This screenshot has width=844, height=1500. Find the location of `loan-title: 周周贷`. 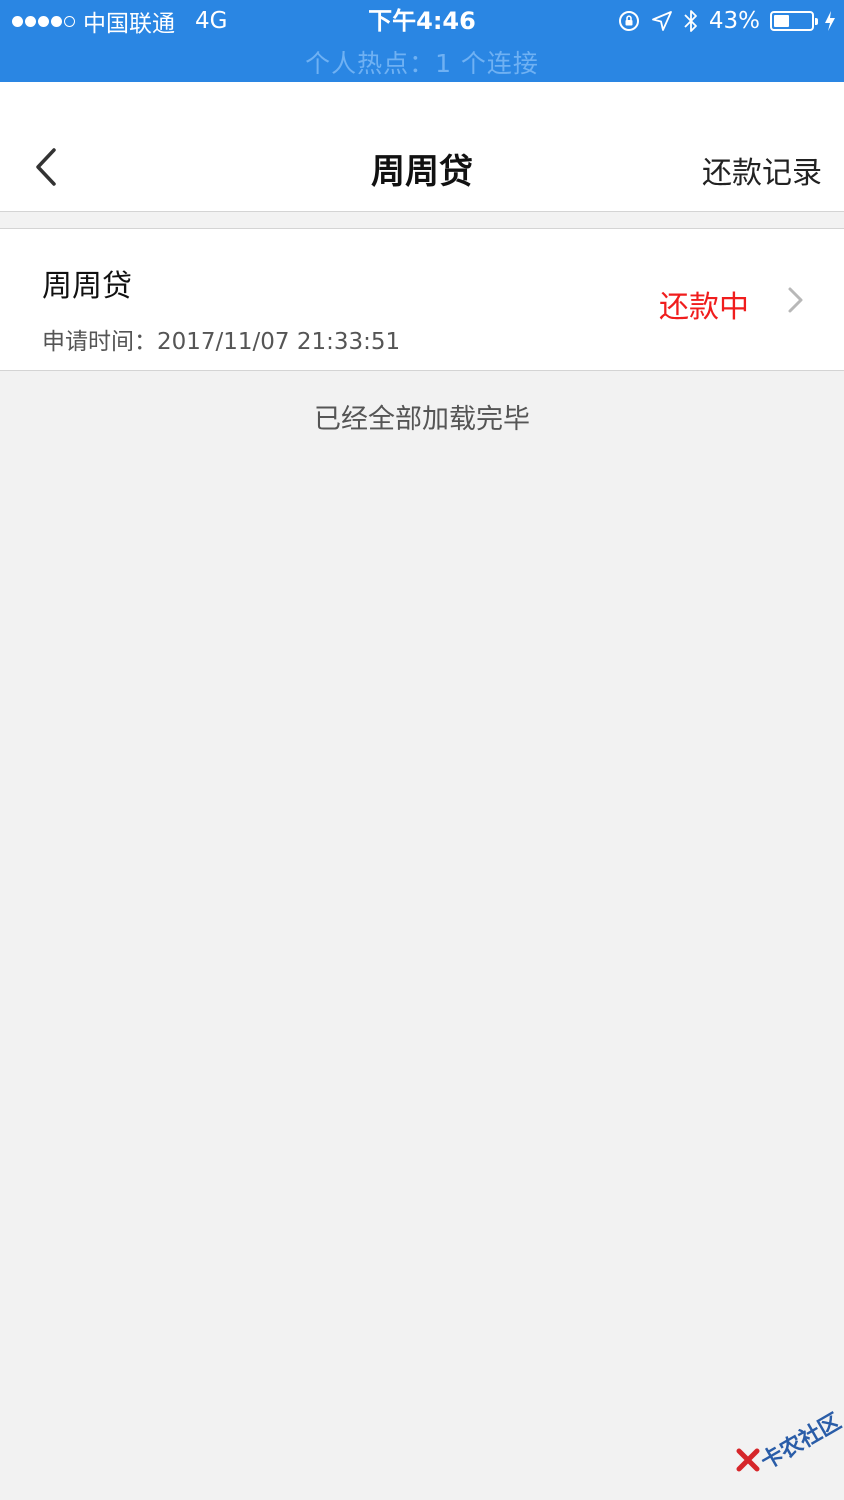

loan-title: 周周贷 is located at coordinates (87, 286).